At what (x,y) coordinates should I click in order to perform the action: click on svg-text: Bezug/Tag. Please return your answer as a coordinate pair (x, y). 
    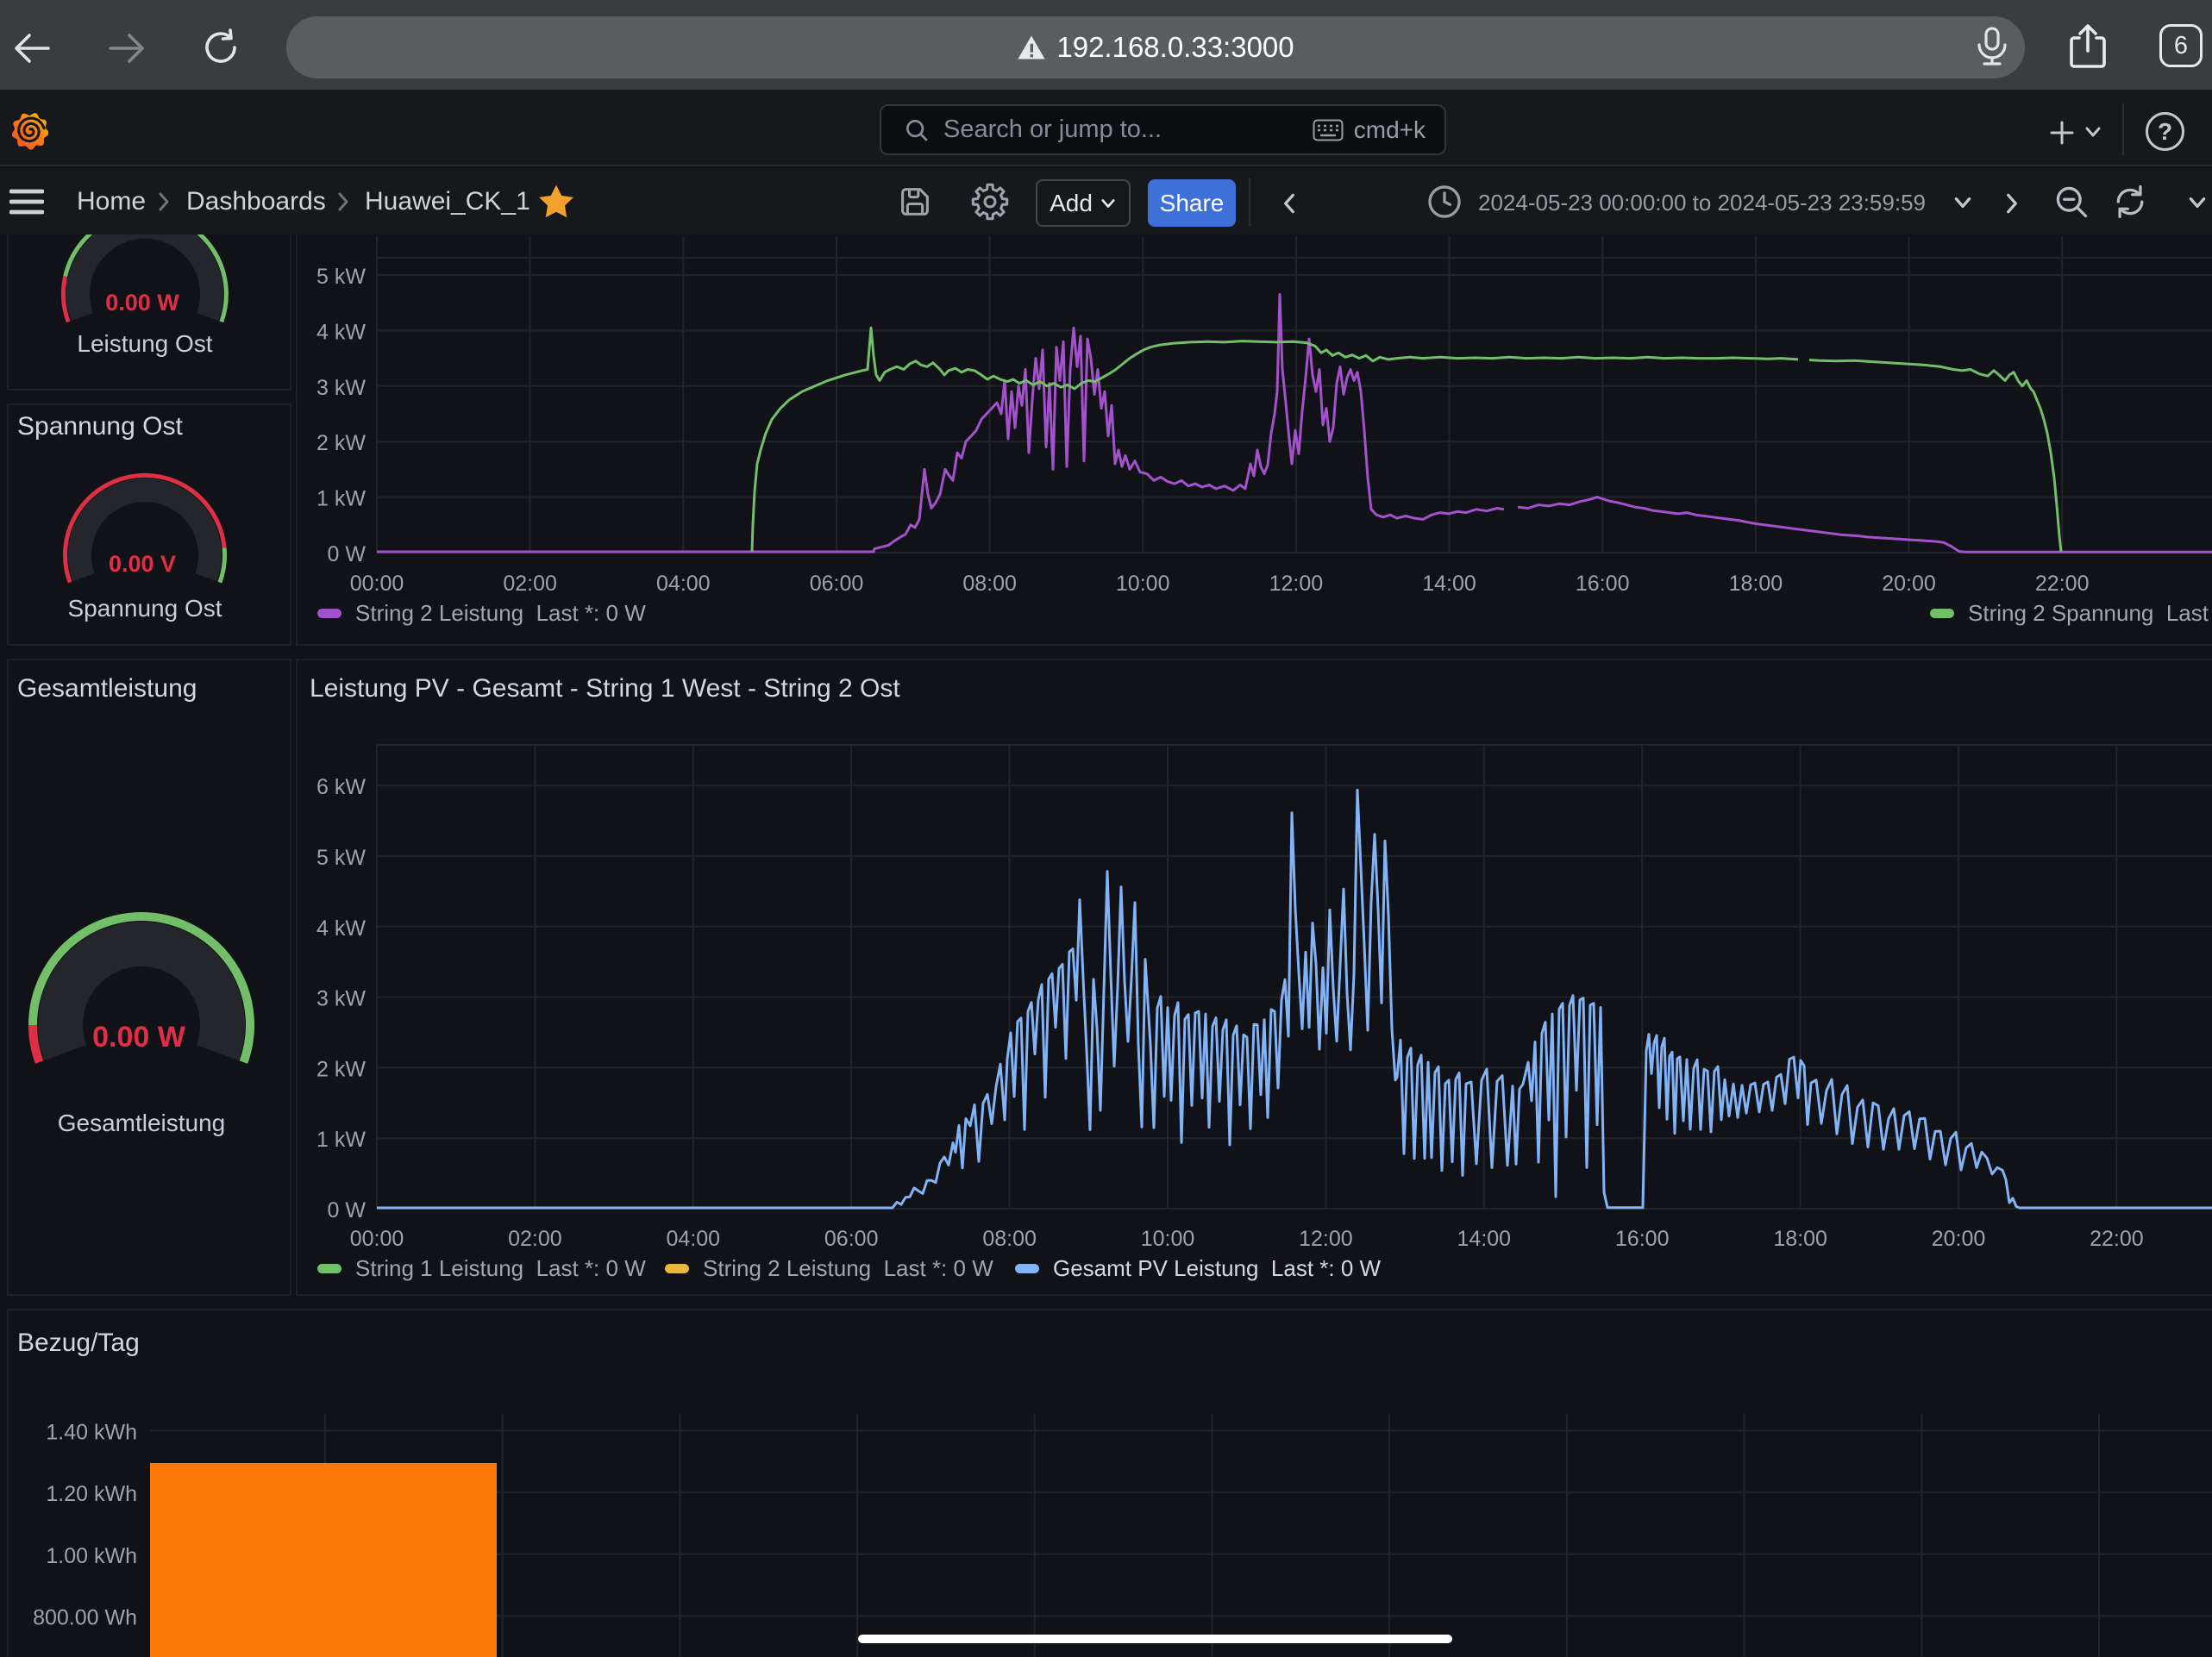
    Looking at the image, I should click on (78, 1343).